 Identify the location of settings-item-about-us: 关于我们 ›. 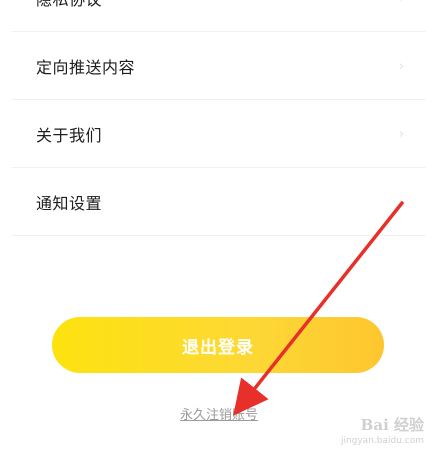
(219, 134).